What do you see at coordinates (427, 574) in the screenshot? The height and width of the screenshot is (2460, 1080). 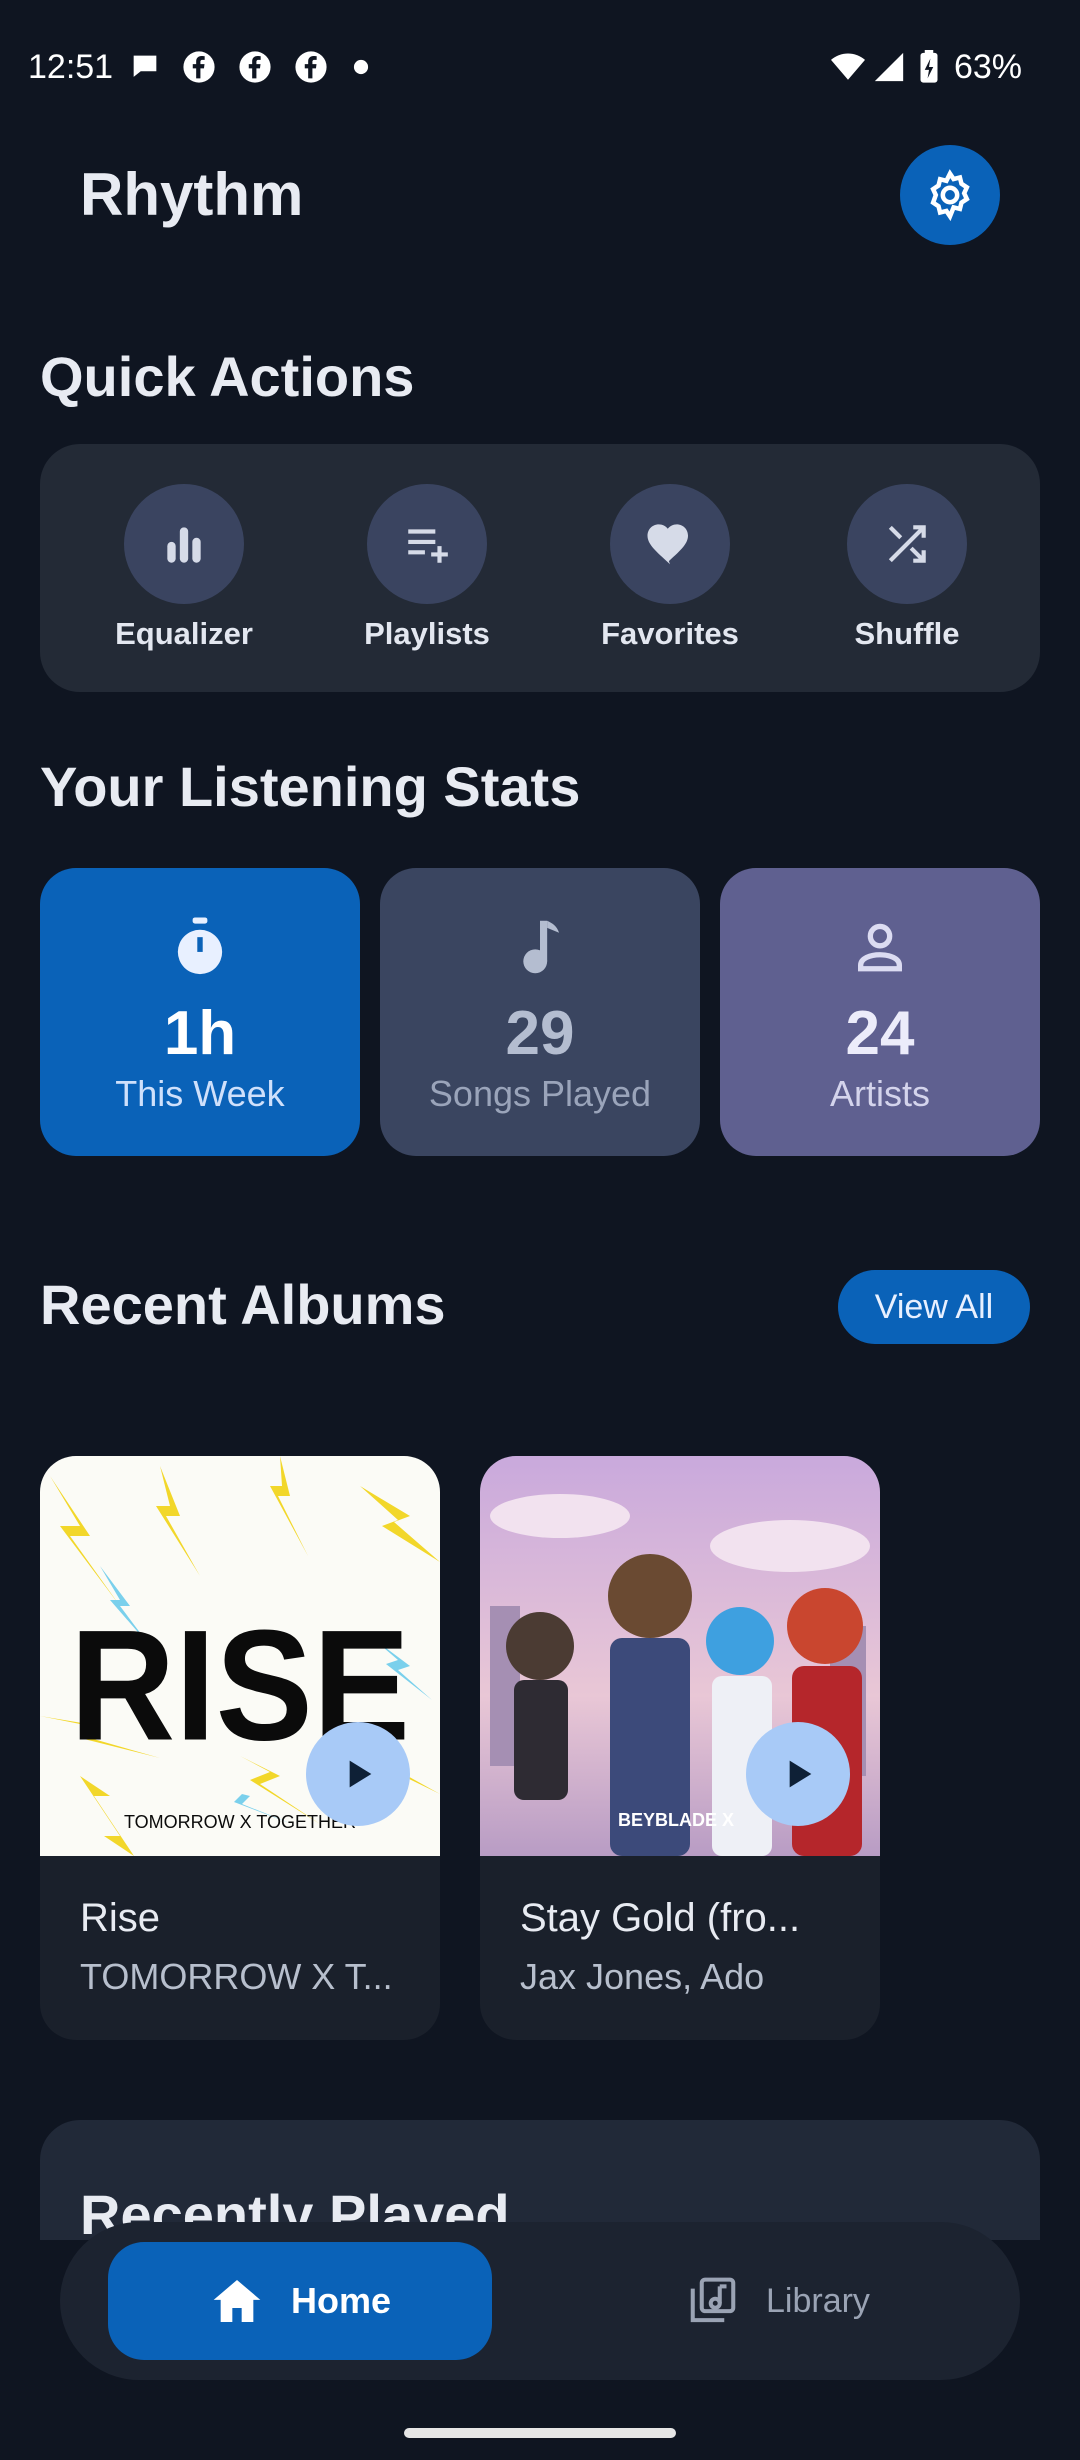 I see `playlists-button: Playlists` at bounding box center [427, 574].